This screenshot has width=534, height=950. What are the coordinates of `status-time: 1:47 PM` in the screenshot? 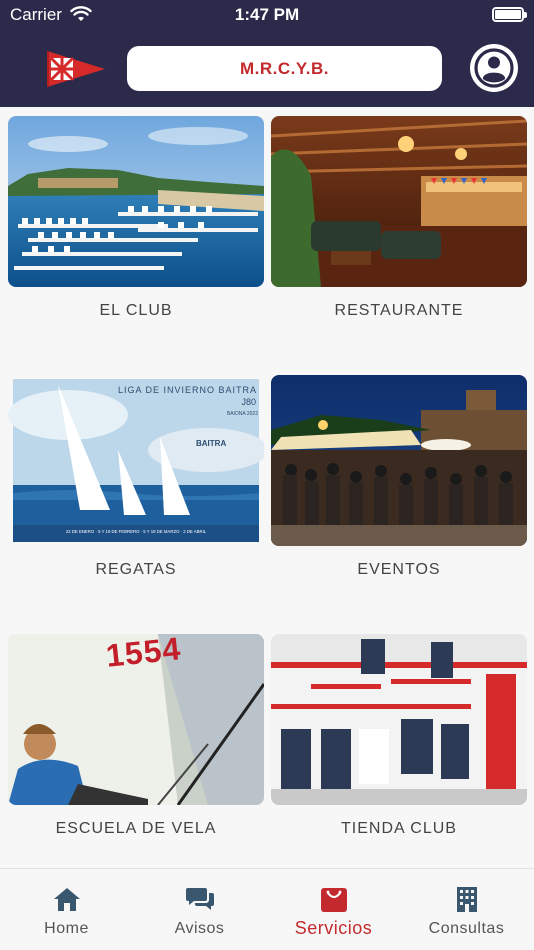 It's located at (267, 14).